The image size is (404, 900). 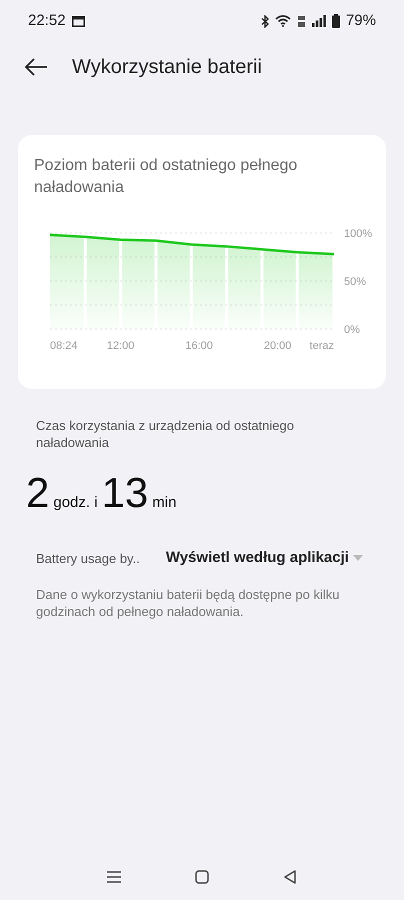 I want to click on info-note: Dane o wykorzystaniu baterii będą dostępne po kilku godzinach od pełnego naładowania., so click(x=188, y=603).